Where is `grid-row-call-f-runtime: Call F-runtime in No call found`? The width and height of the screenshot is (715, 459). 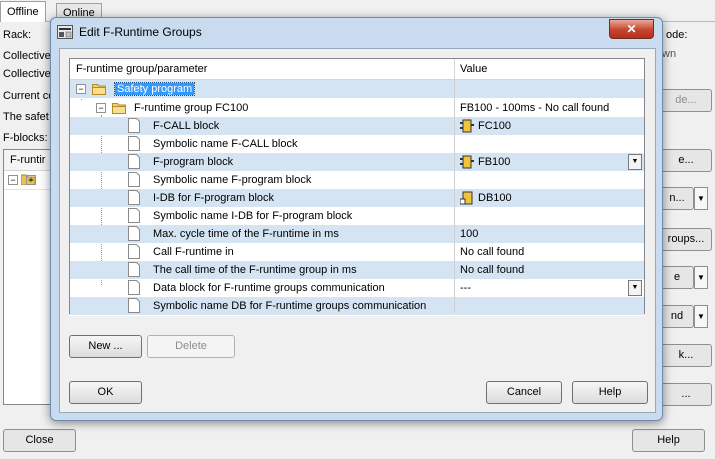
grid-row-call-f-runtime: Call F-runtime in No call found is located at coordinates (357, 252).